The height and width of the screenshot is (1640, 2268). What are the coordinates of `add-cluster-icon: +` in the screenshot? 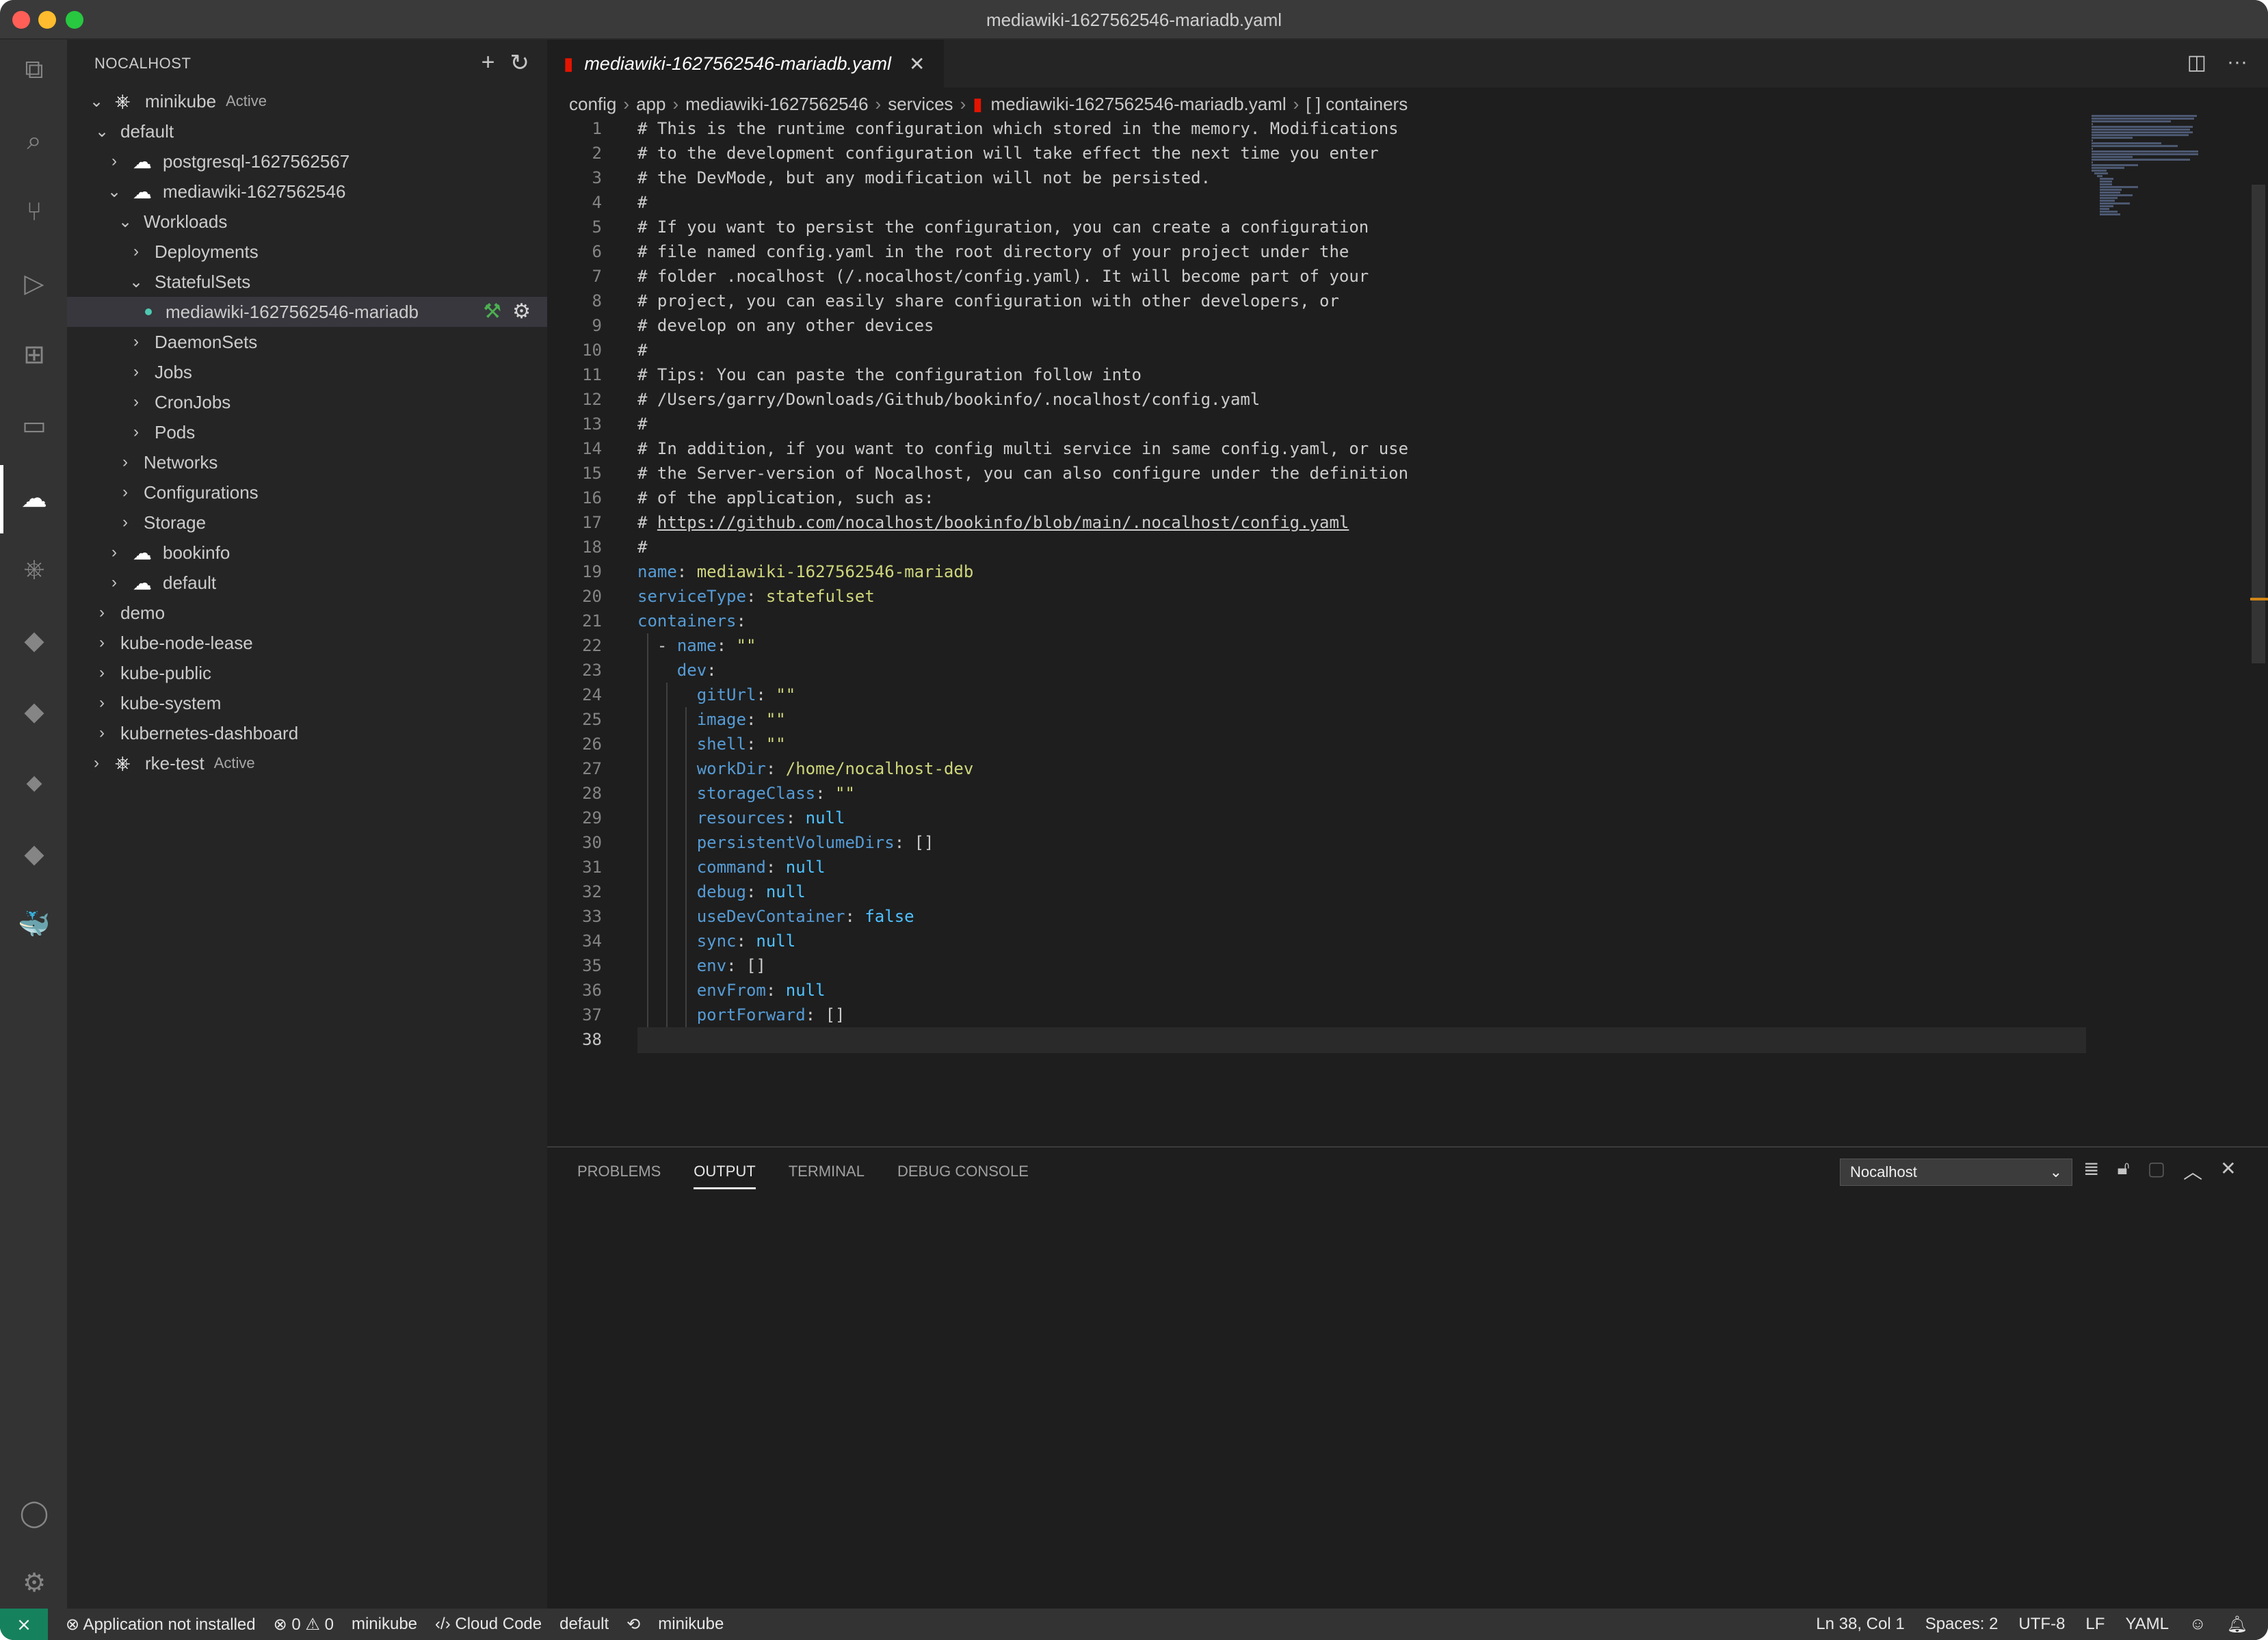 It's located at (488, 63).